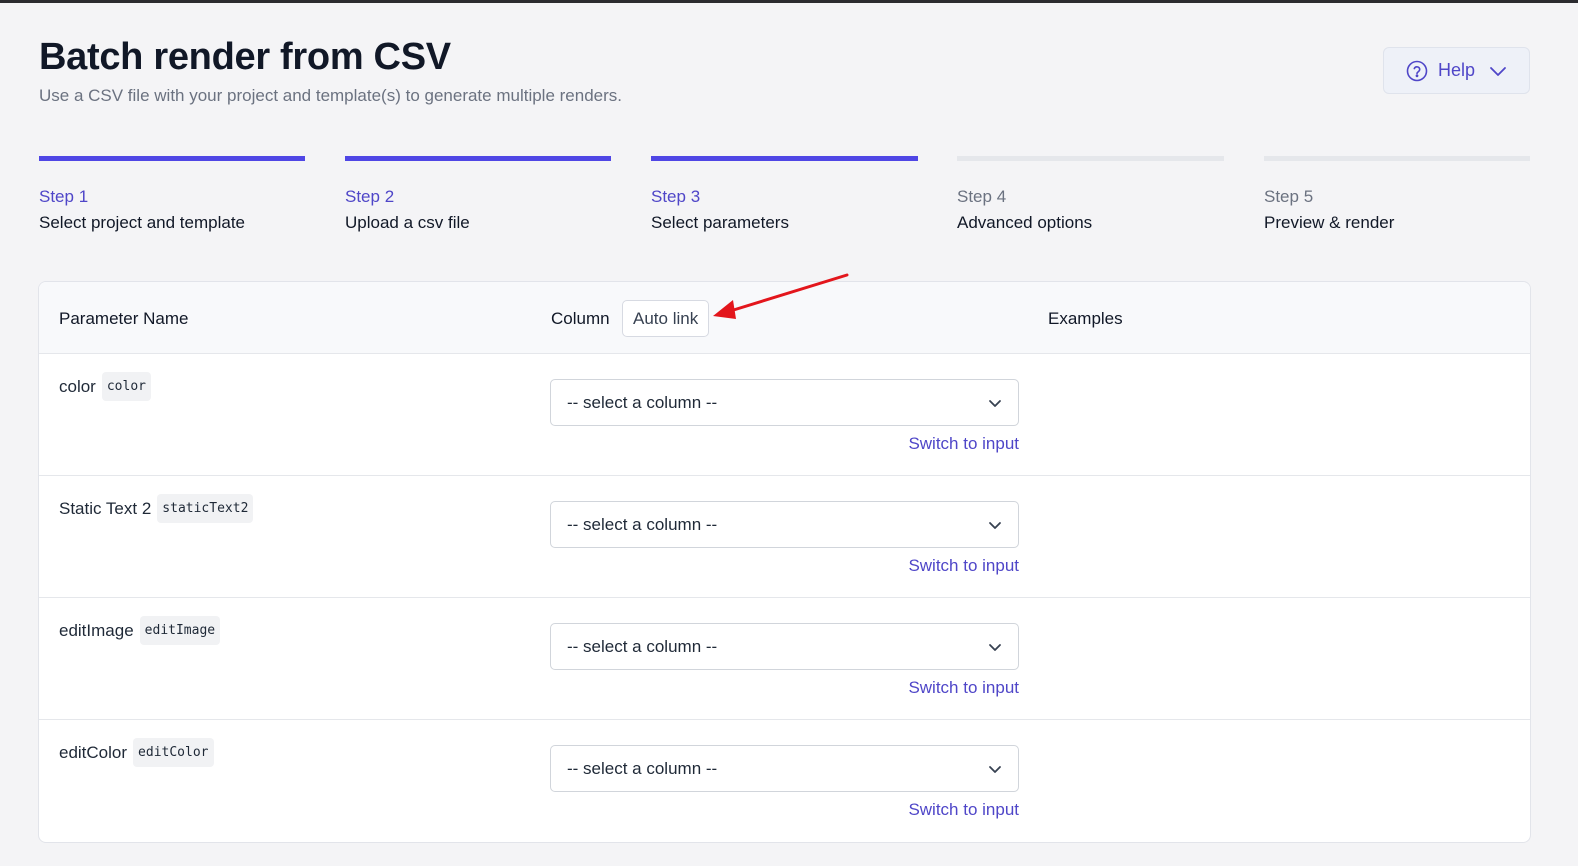  What do you see at coordinates (1085, 318) in the screenshot?
I see `examples-header: Examples` at bounding box center [1085, 318].